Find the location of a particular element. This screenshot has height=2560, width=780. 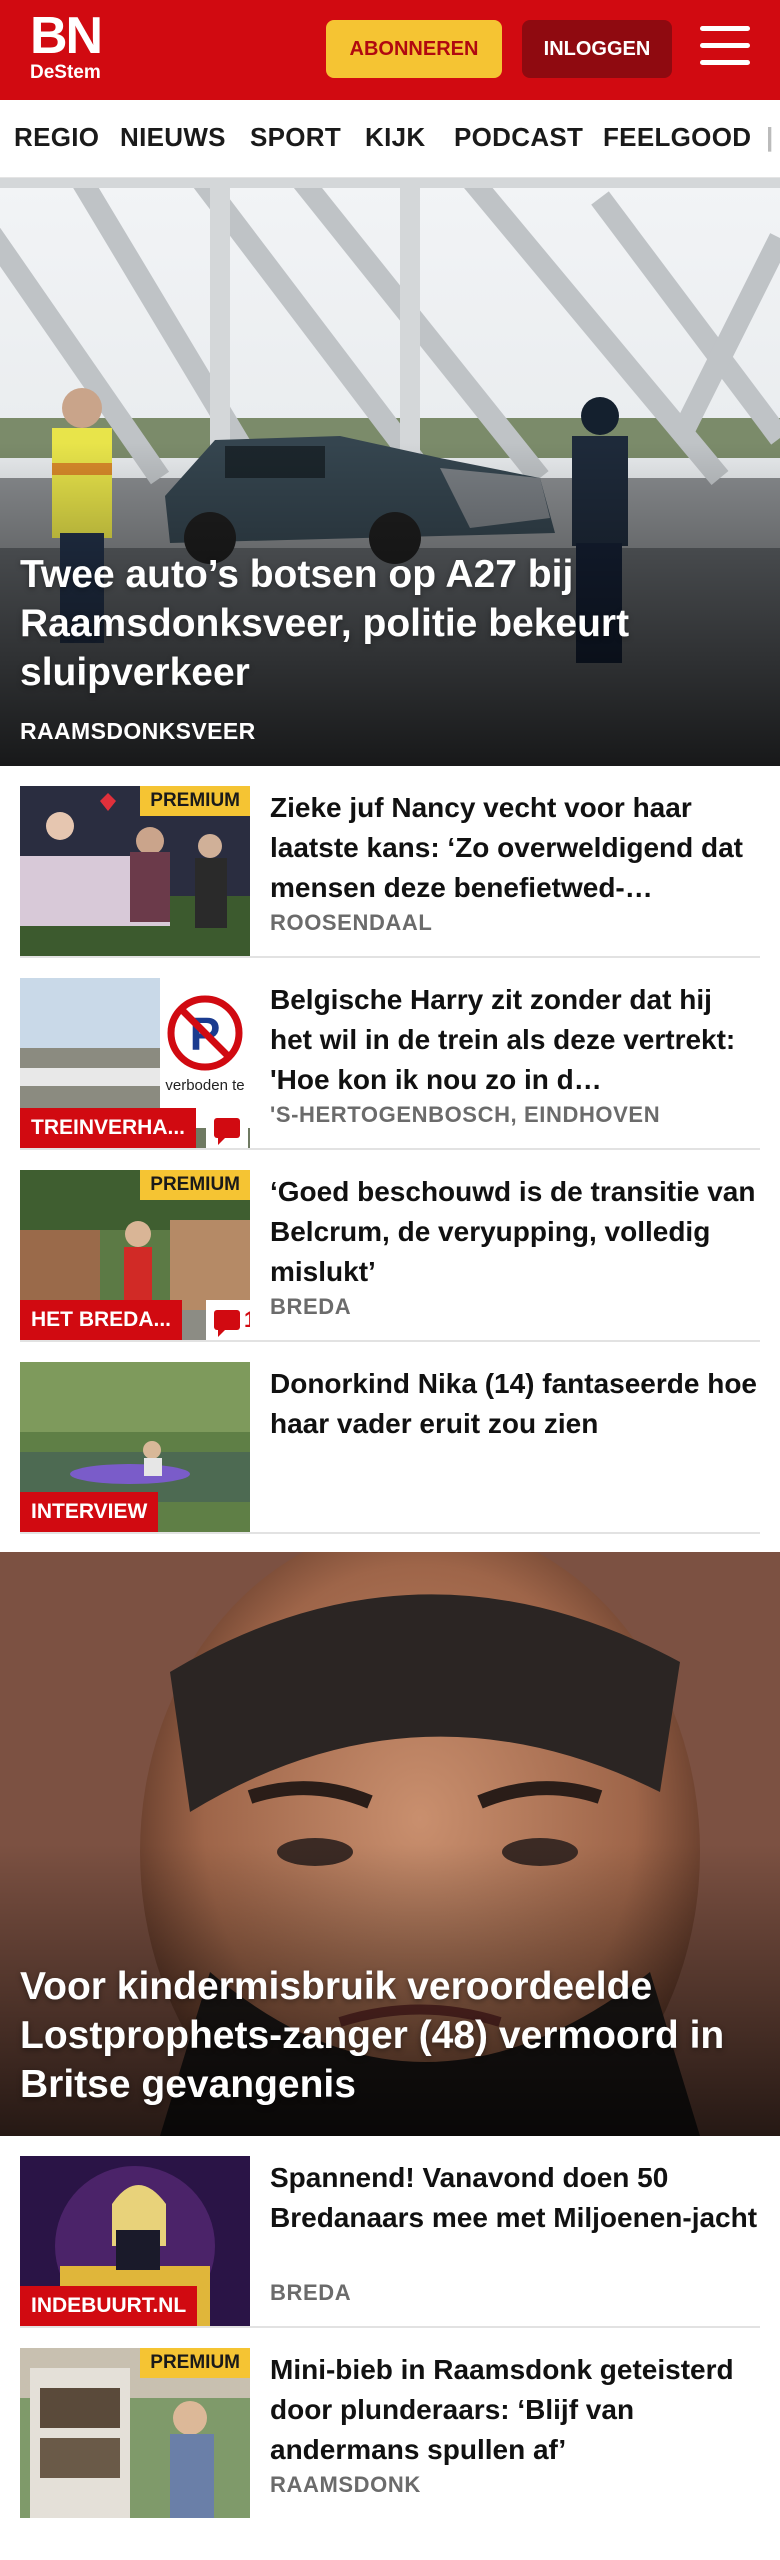

nav-item-feelgood: FEELGOOD is located at coordinates (677, 137).